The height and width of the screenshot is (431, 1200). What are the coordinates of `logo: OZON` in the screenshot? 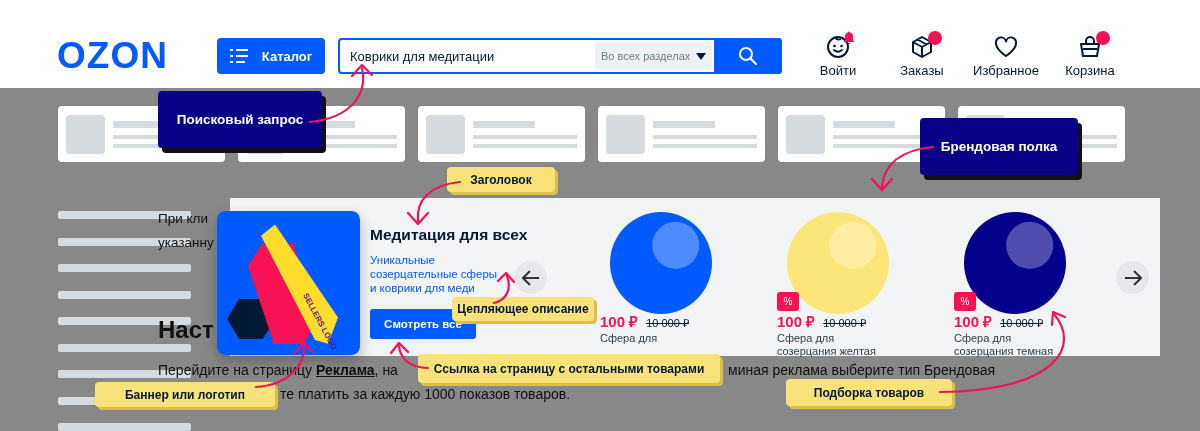 It's located at (115, 56).